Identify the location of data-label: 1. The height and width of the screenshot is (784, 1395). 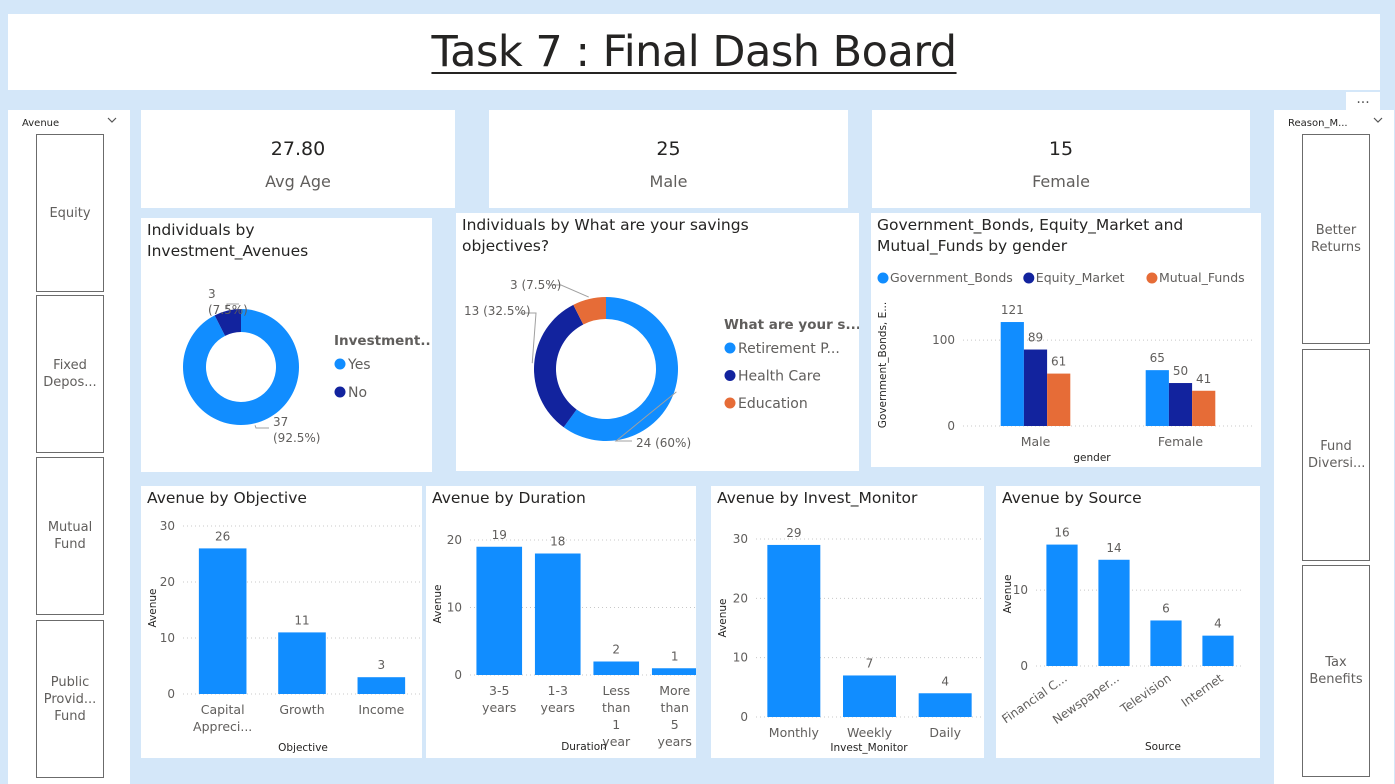
(675, 656).